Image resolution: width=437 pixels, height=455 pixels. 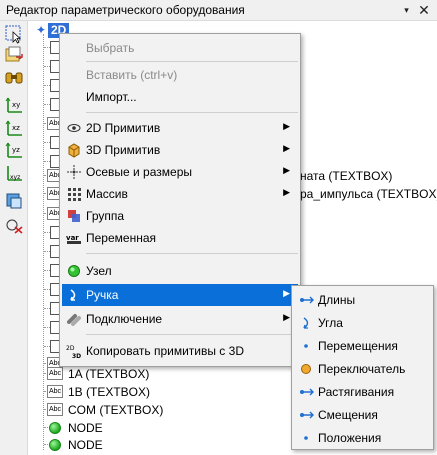 What do you see at coordinates (124, 319) in the screenshot?
I see `menu-item-label: Подключение` at bounding box center [124, 319].